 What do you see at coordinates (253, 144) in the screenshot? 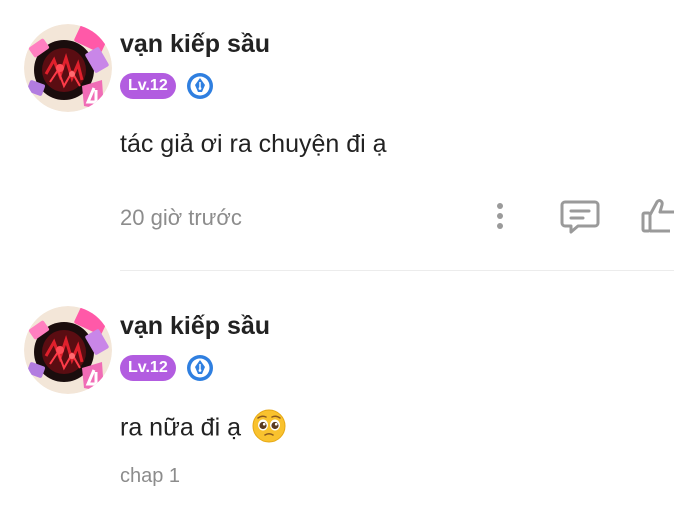
I see `comment-text: tác giả ơi ra chuyện đi ạ` at bounding box center [253, 144].